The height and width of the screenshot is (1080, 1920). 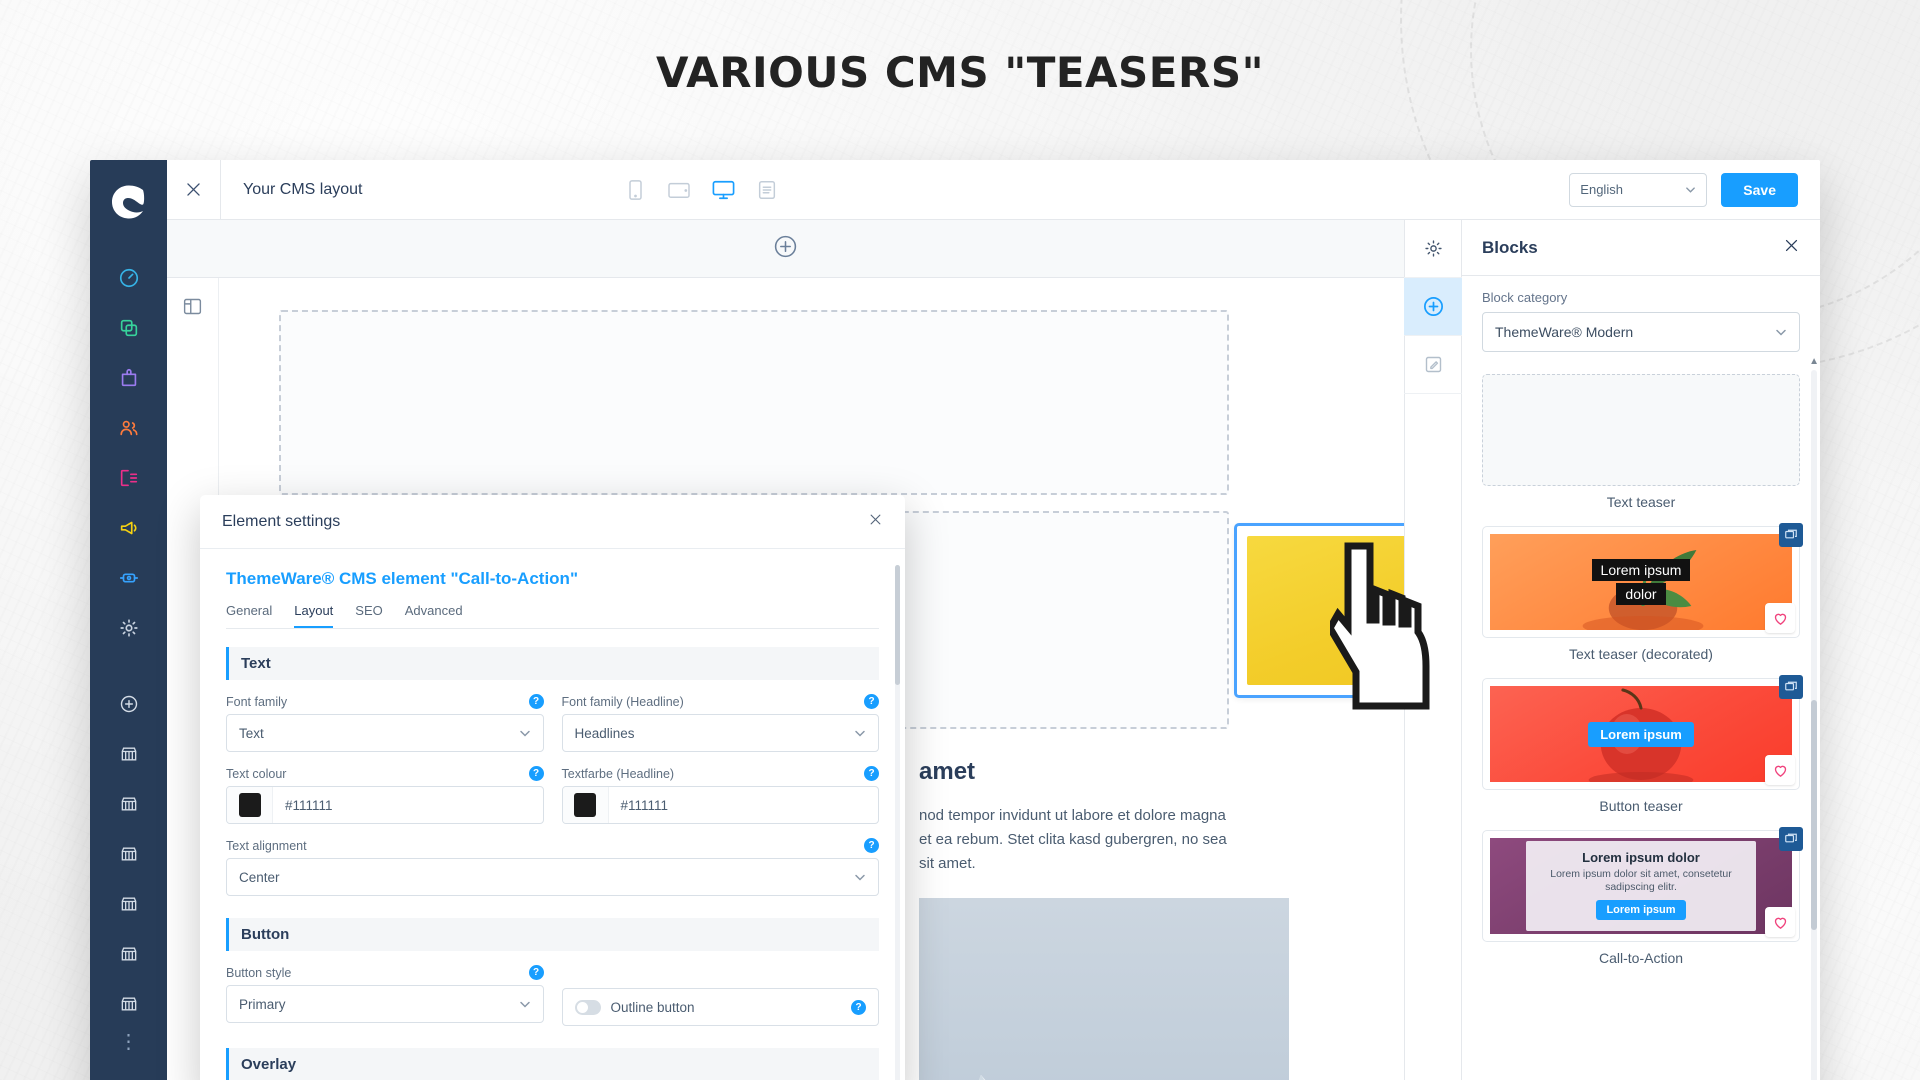 What do you see at coordinates (249, 615) in the screenshot?
I see `tab-general: General` at bounding box center [249, 615].